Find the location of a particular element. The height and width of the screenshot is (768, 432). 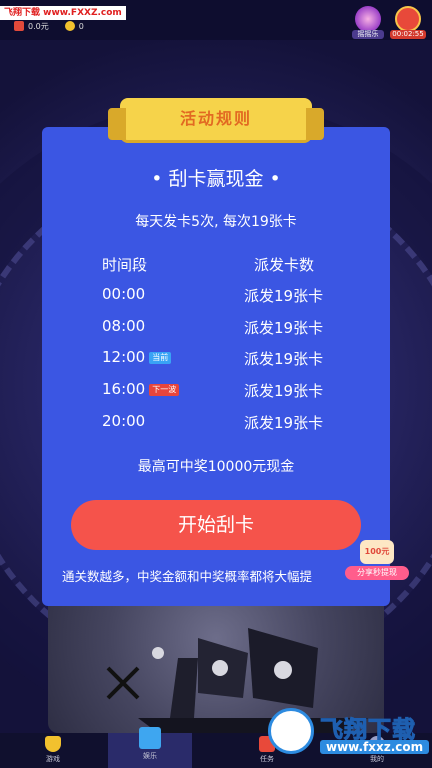

trophy-icon is located at coordinates (53, 744).